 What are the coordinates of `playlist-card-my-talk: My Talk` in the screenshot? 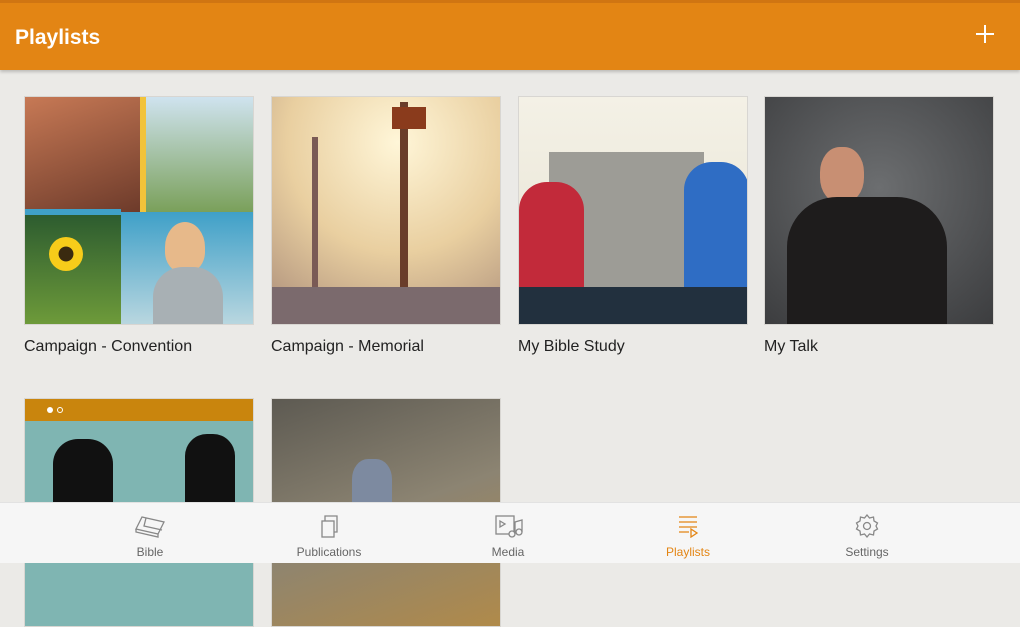 It's located at (879, 226).